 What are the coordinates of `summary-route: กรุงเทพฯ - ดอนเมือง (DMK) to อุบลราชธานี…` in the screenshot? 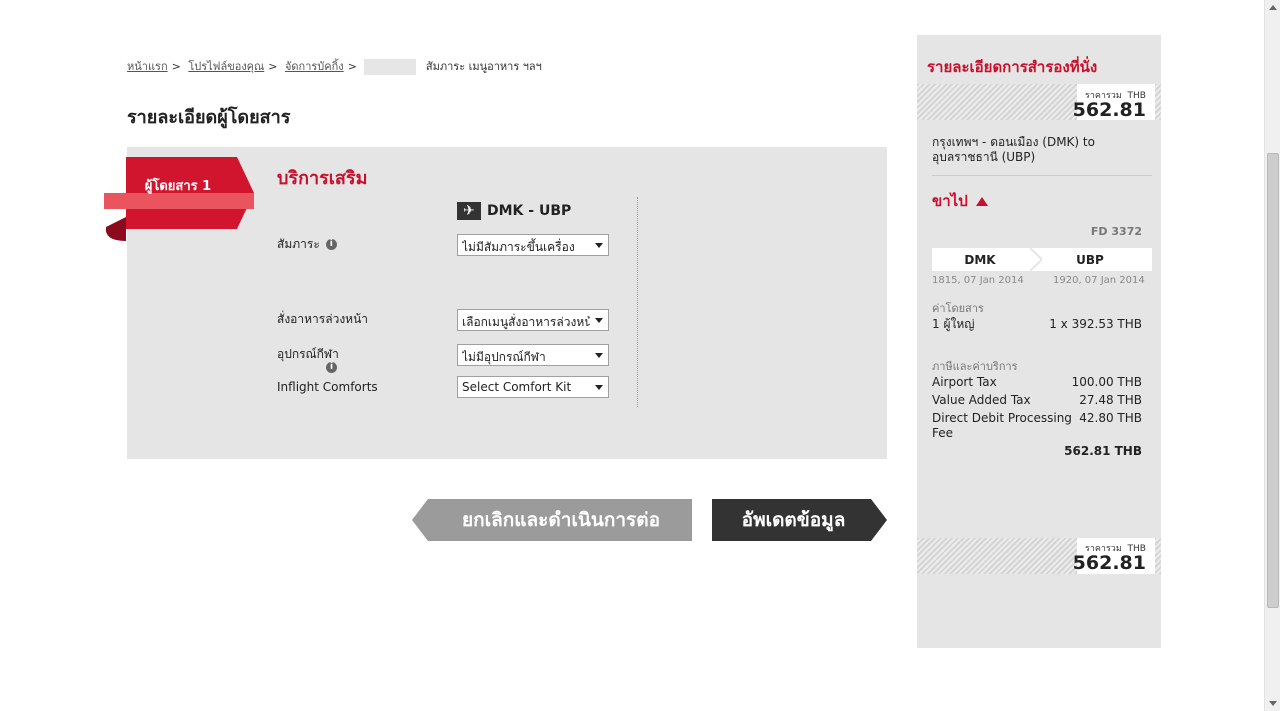 It's located at (1013, 149).